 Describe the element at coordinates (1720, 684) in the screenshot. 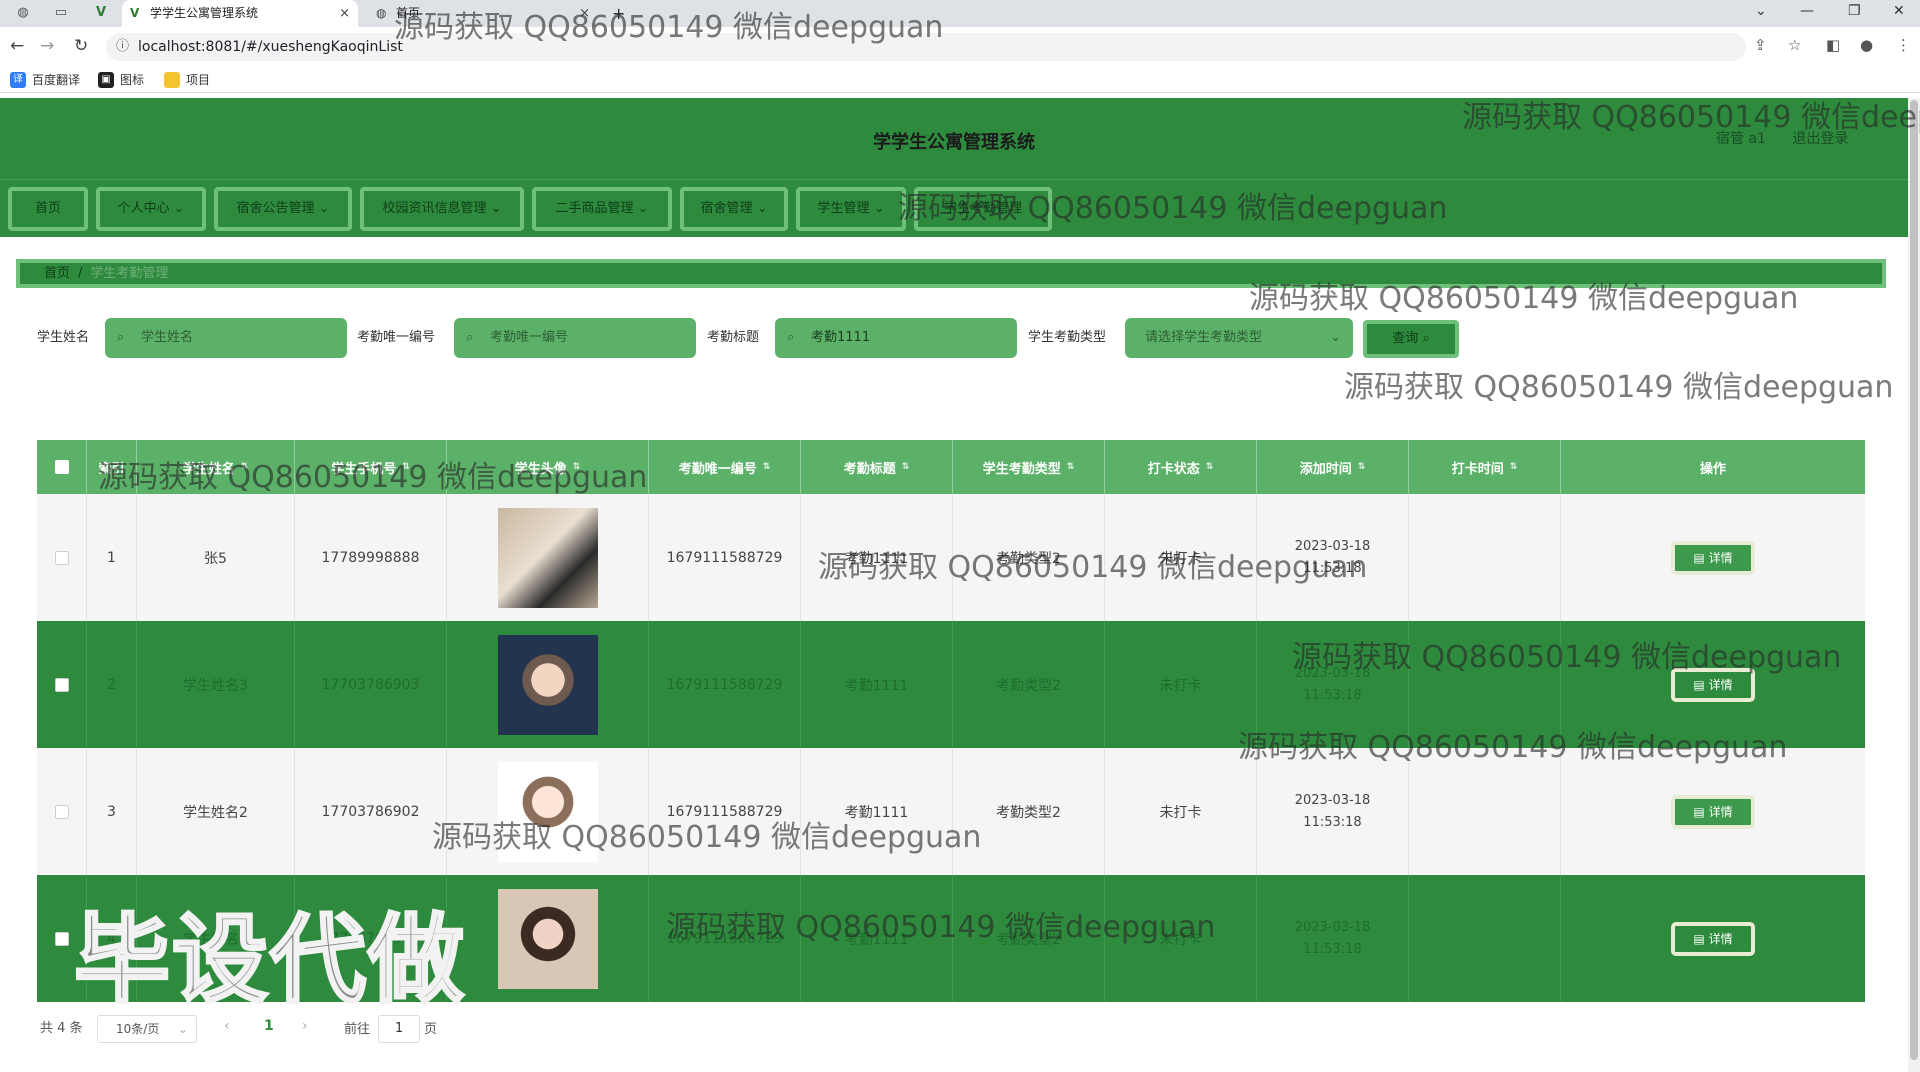

I see `detail-button-label: 详情` at that location.